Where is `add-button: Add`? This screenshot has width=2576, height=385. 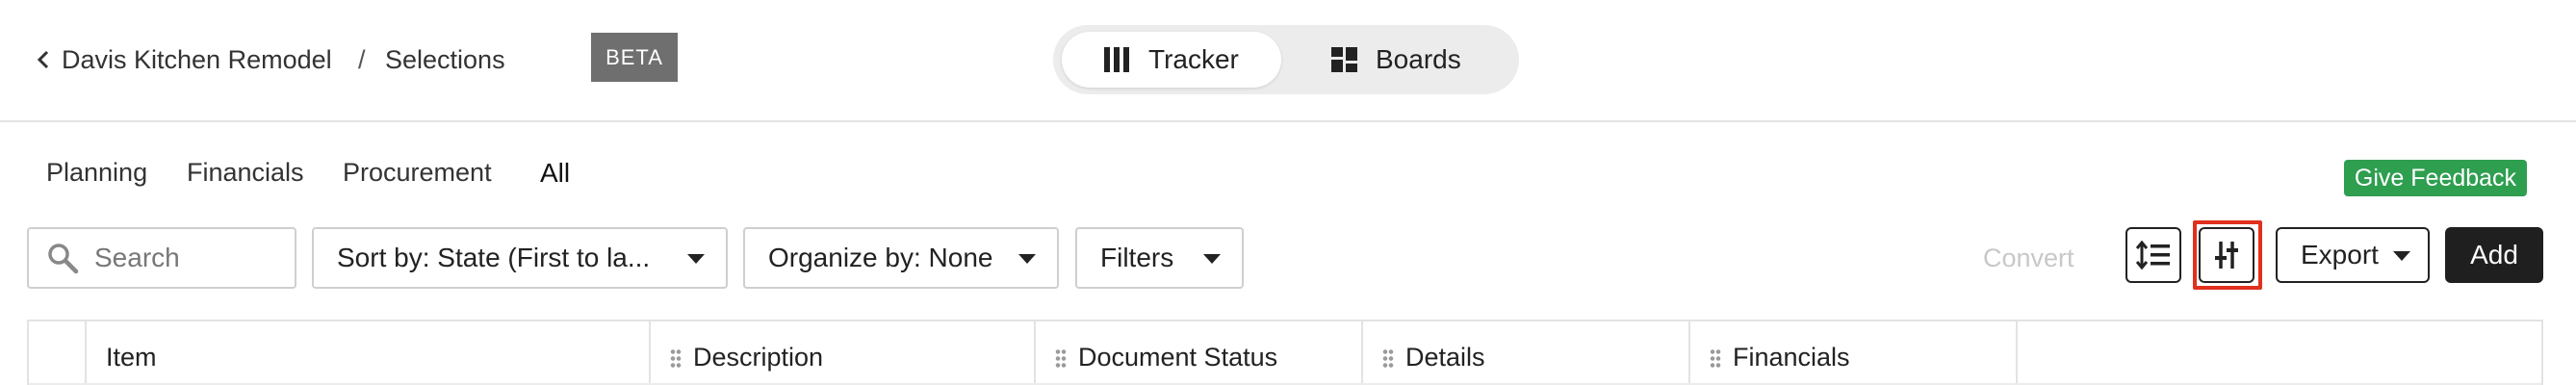
add-button: Add is located at coordinates (2494, 255).